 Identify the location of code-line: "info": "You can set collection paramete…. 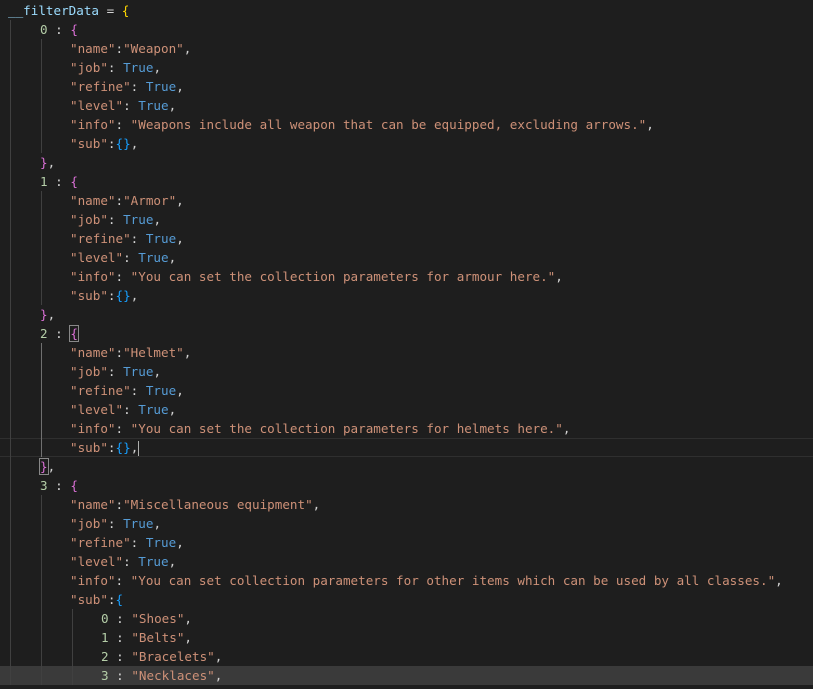
(406, 580).